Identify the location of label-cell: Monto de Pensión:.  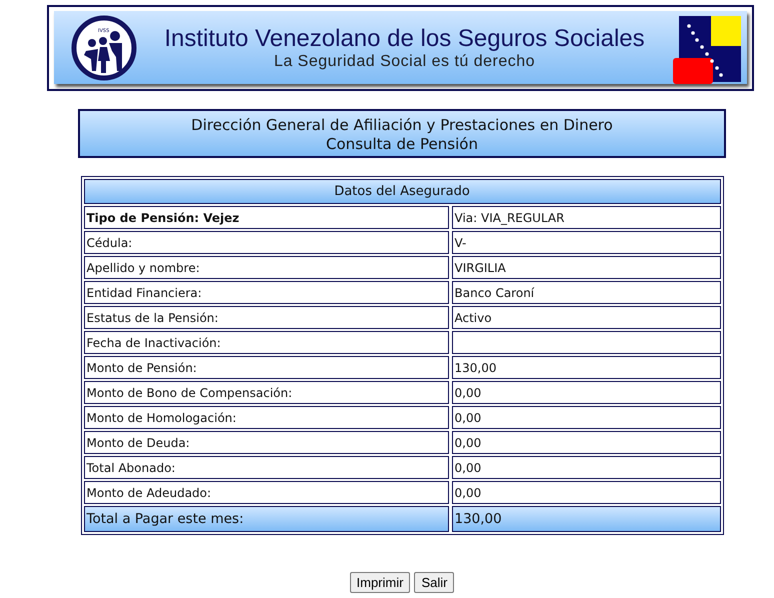
(266, 367).